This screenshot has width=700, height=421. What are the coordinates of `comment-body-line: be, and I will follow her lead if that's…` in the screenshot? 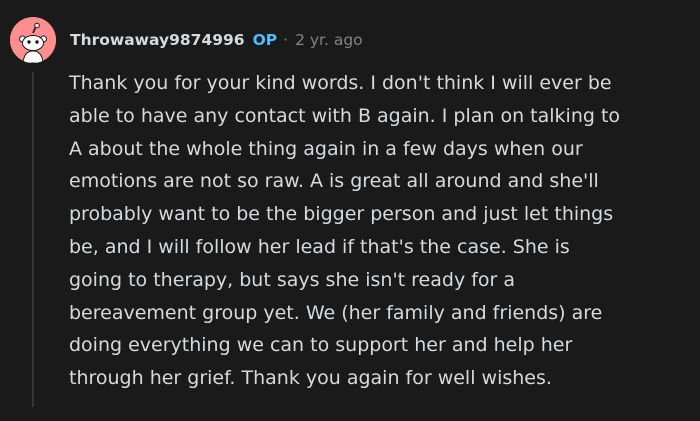 It's located at (319, 246).